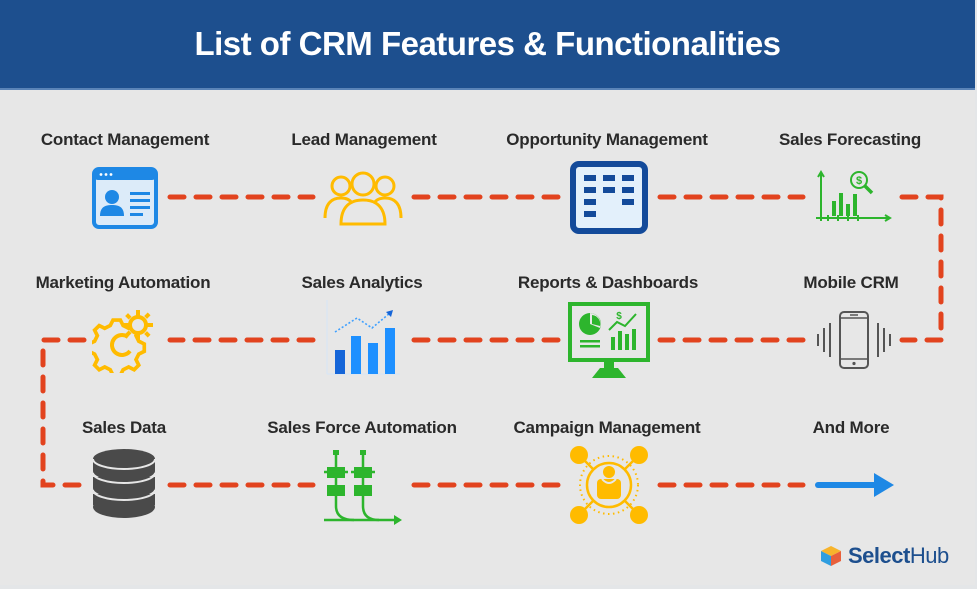  Describe the element at coordinates (363, 337) in the screenshot. I see `bar-chart-trend-icon` at that location.